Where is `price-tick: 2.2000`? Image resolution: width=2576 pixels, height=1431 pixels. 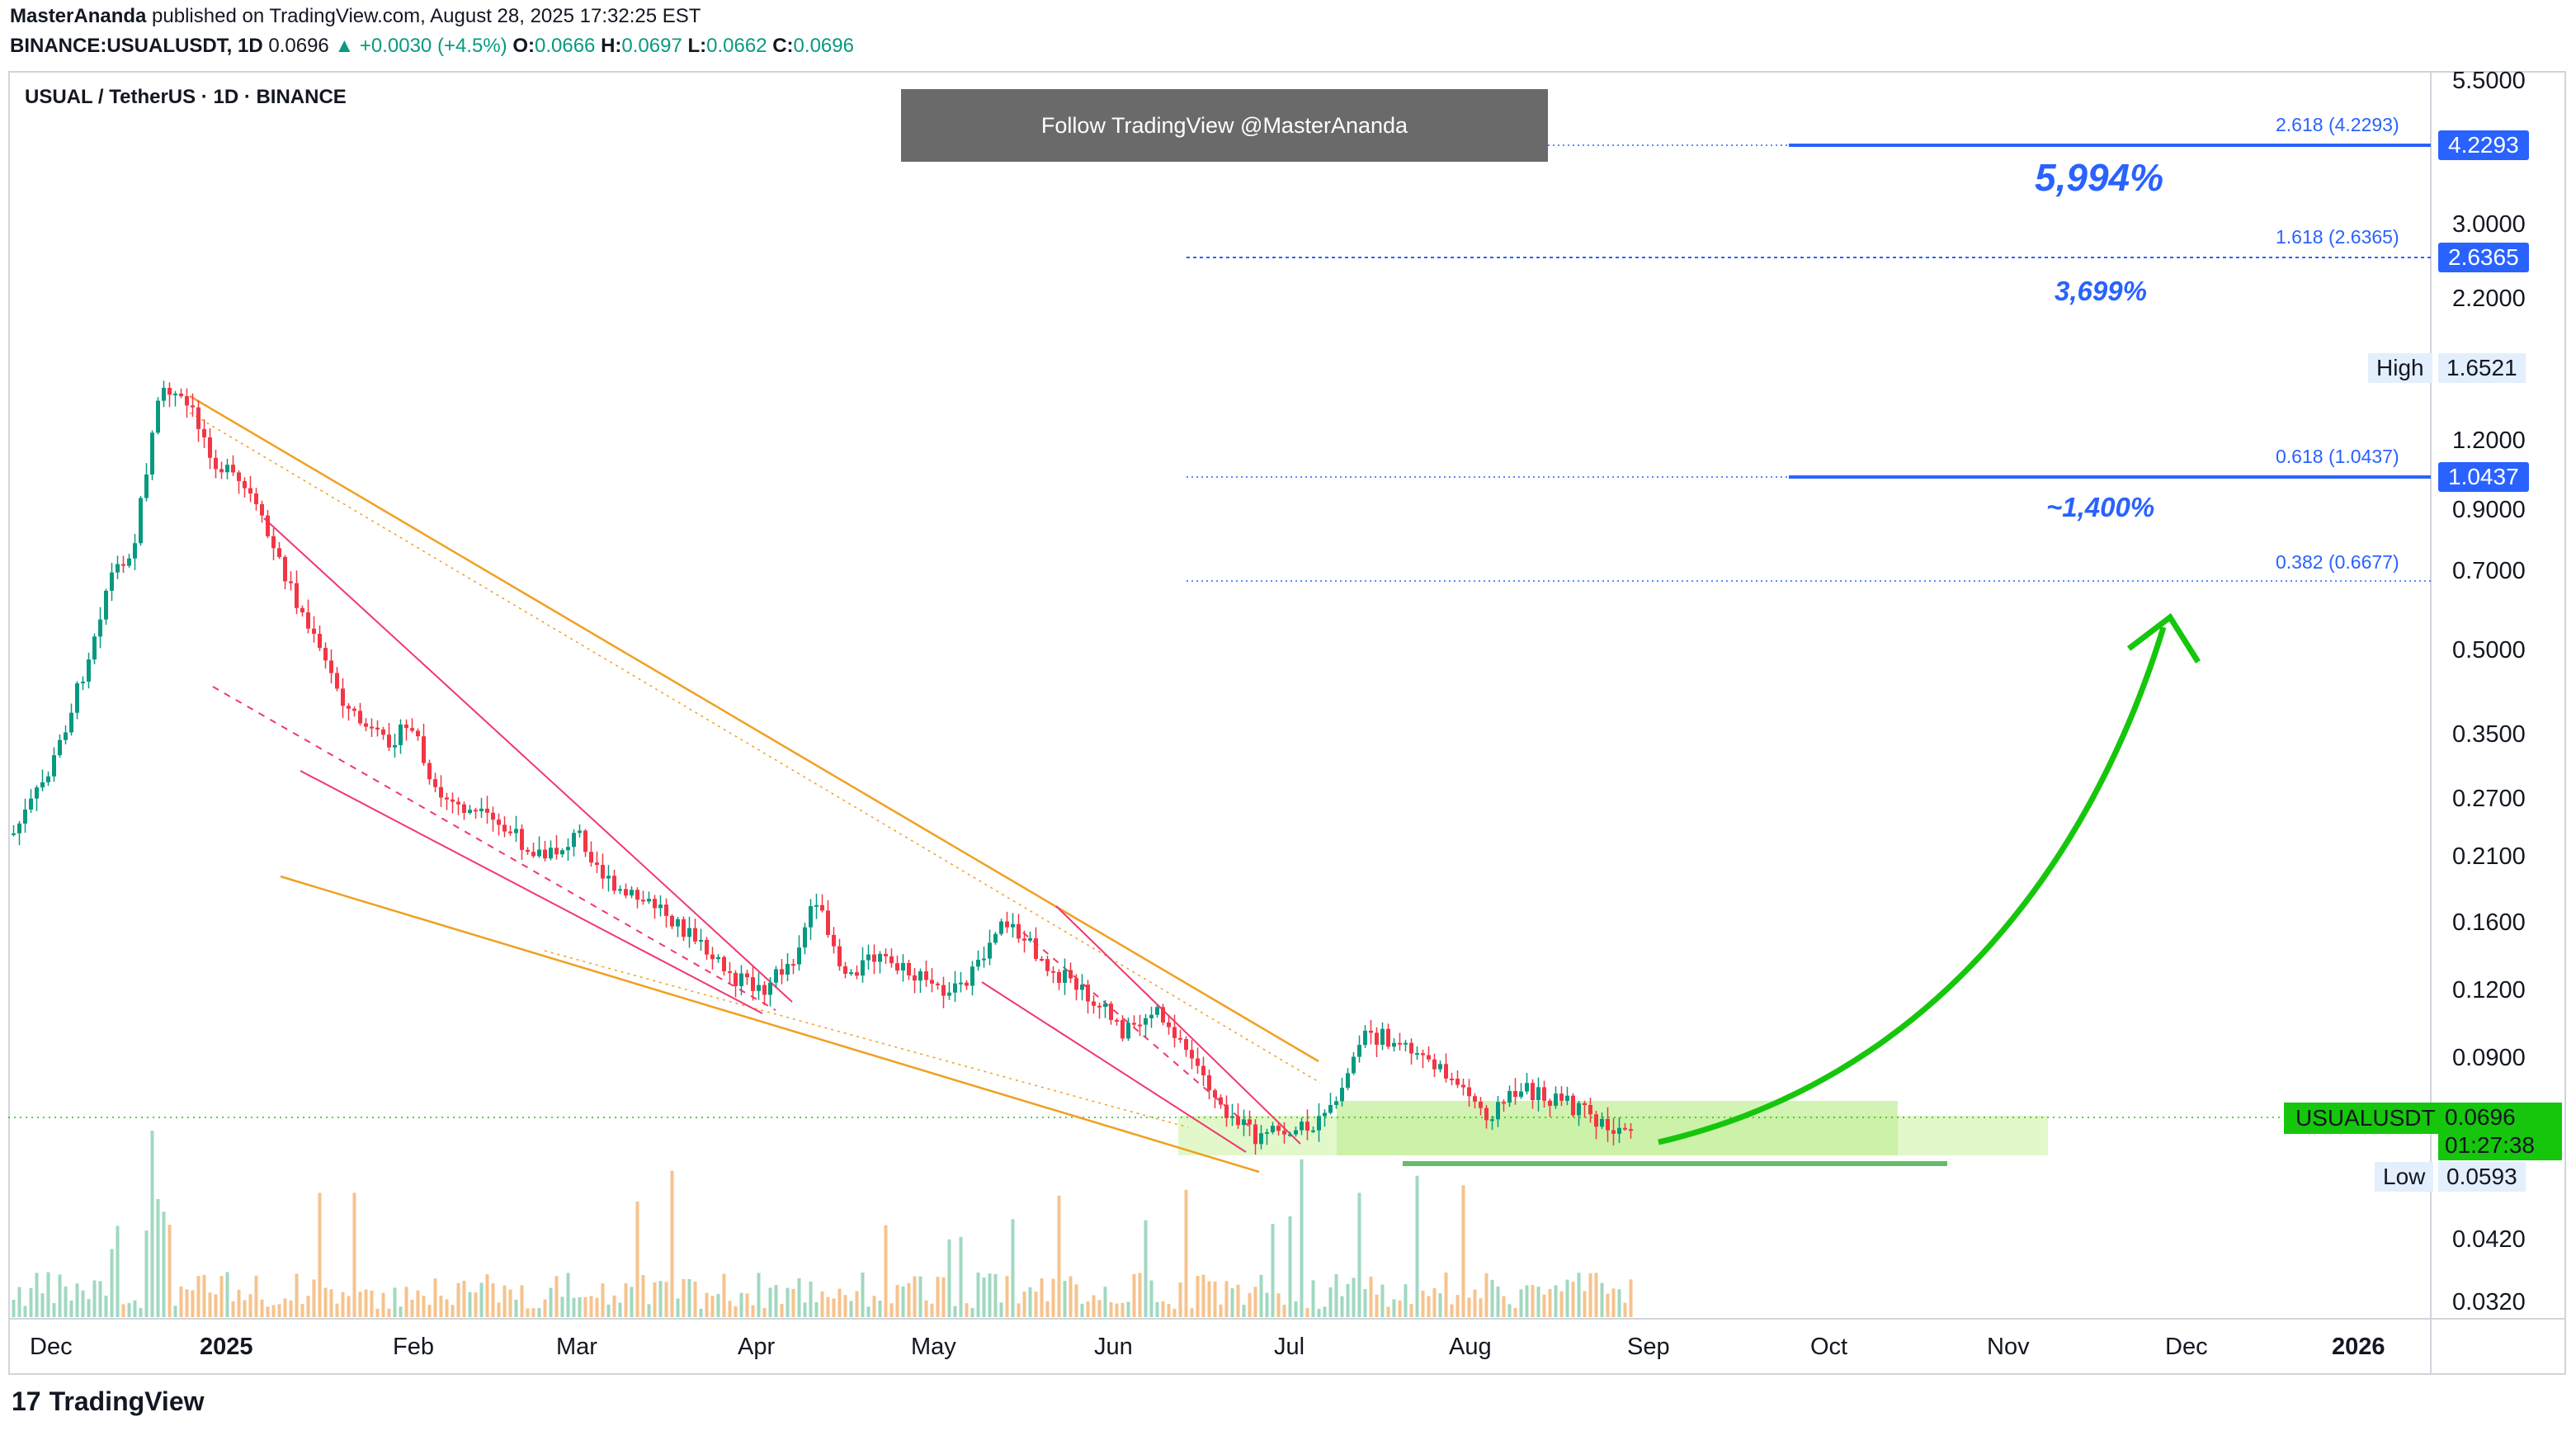
price-tick: 2.2000 is located at coordinates (2489, 299).